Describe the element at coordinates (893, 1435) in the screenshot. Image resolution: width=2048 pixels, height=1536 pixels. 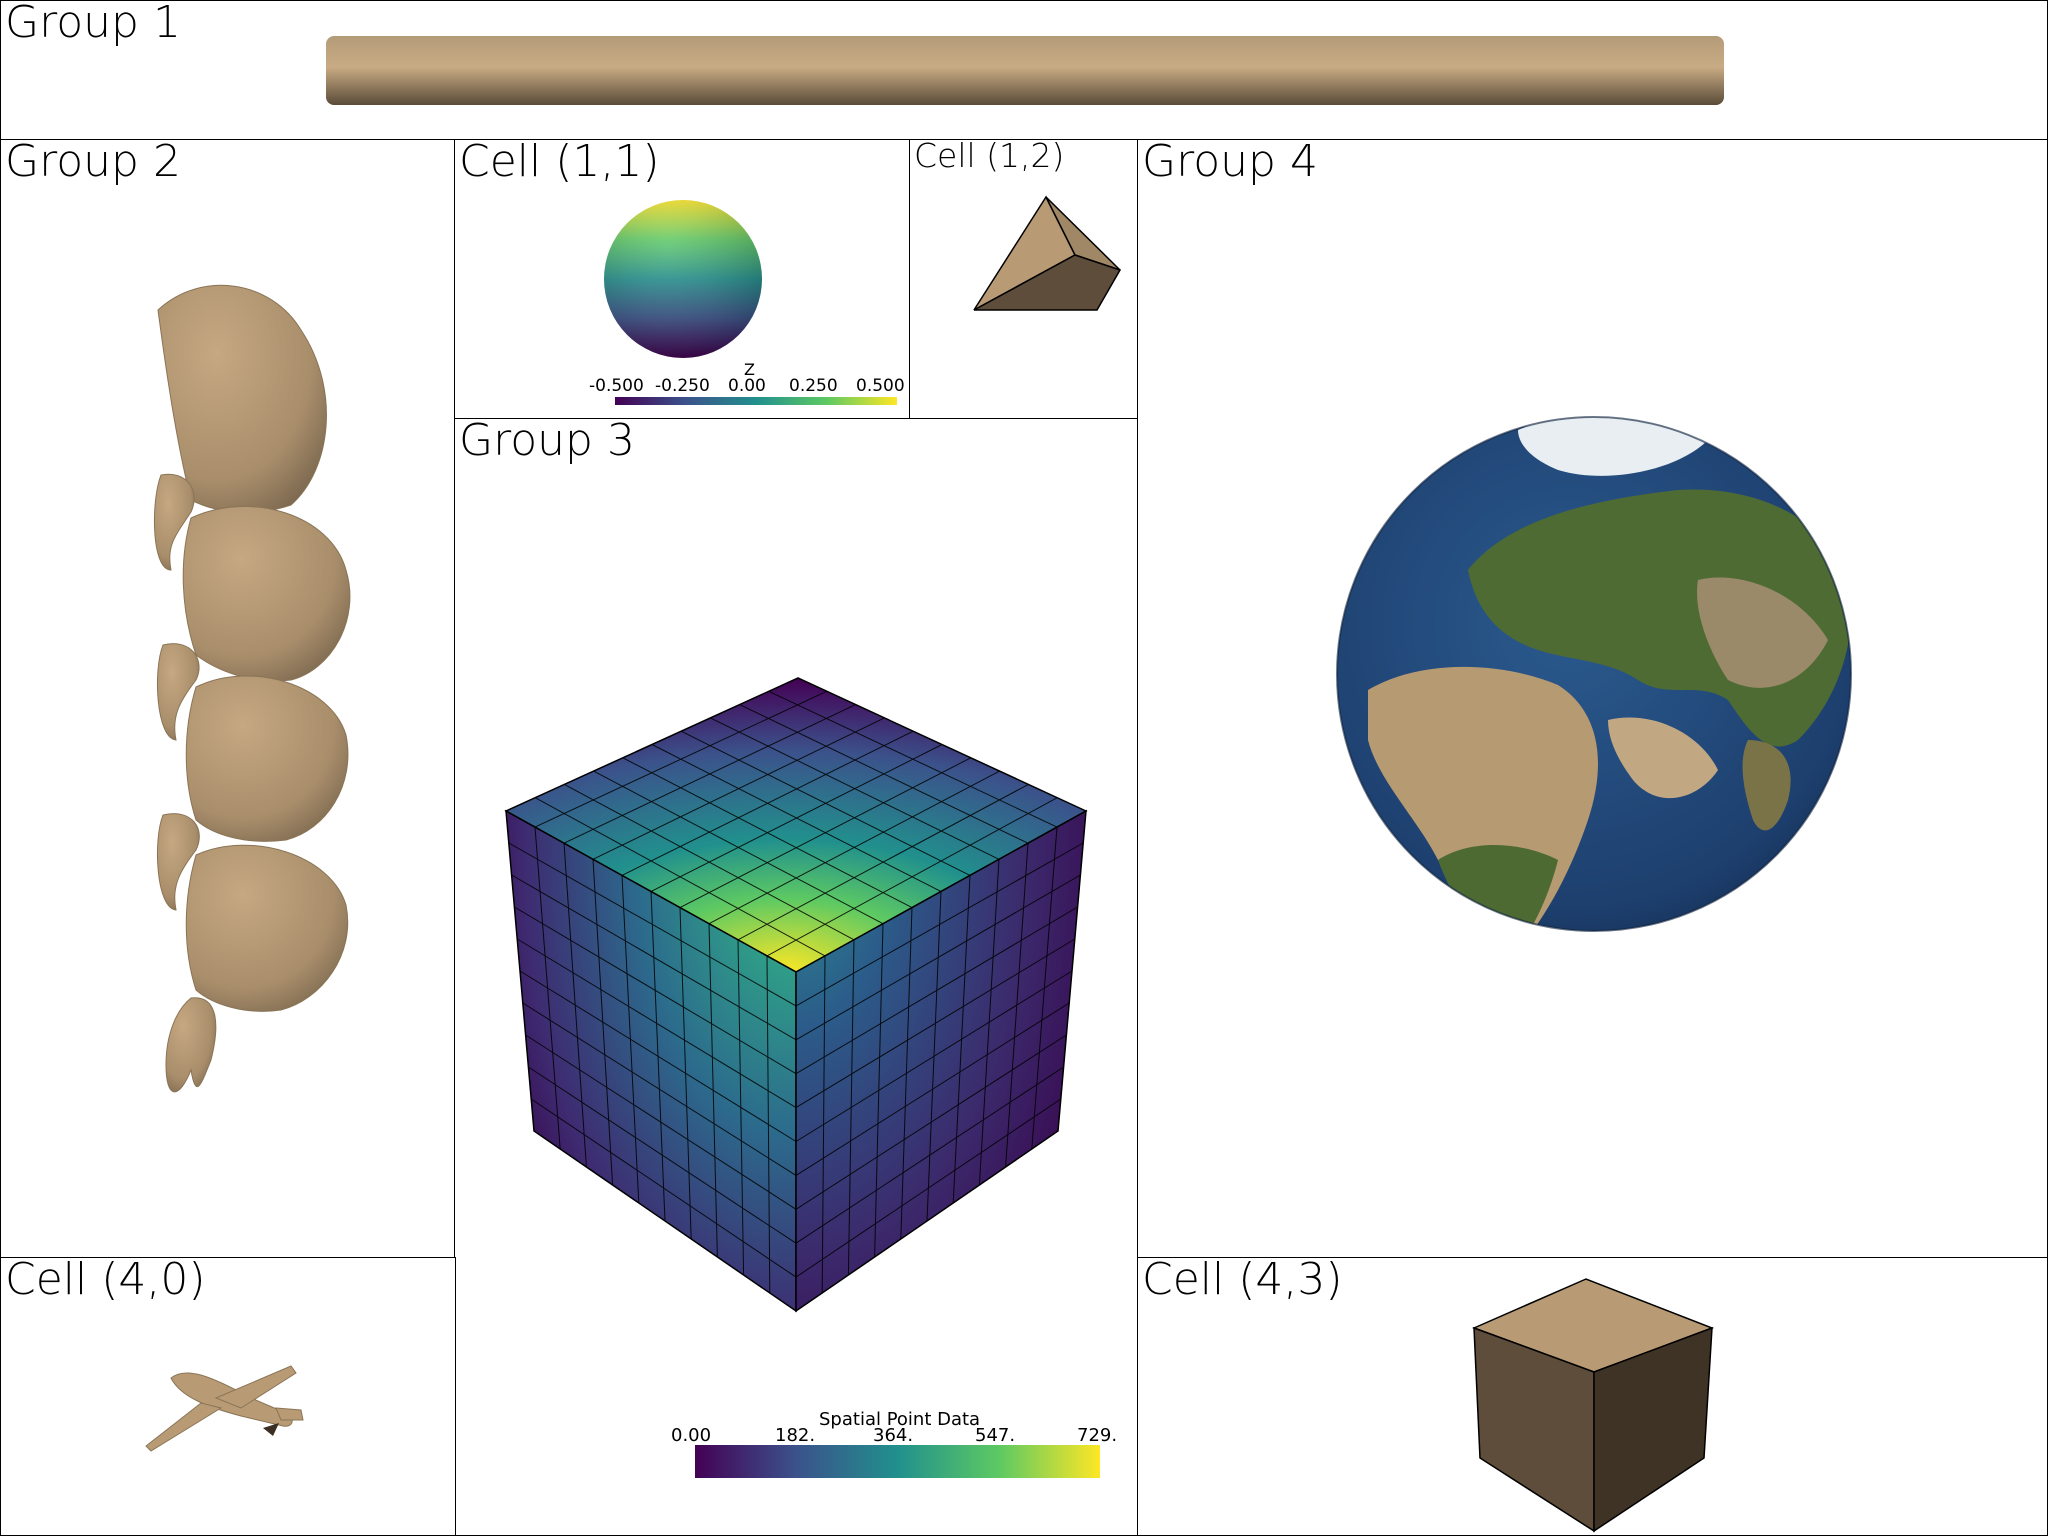
I see `cube-colorbar-tick: 364.` at that location.